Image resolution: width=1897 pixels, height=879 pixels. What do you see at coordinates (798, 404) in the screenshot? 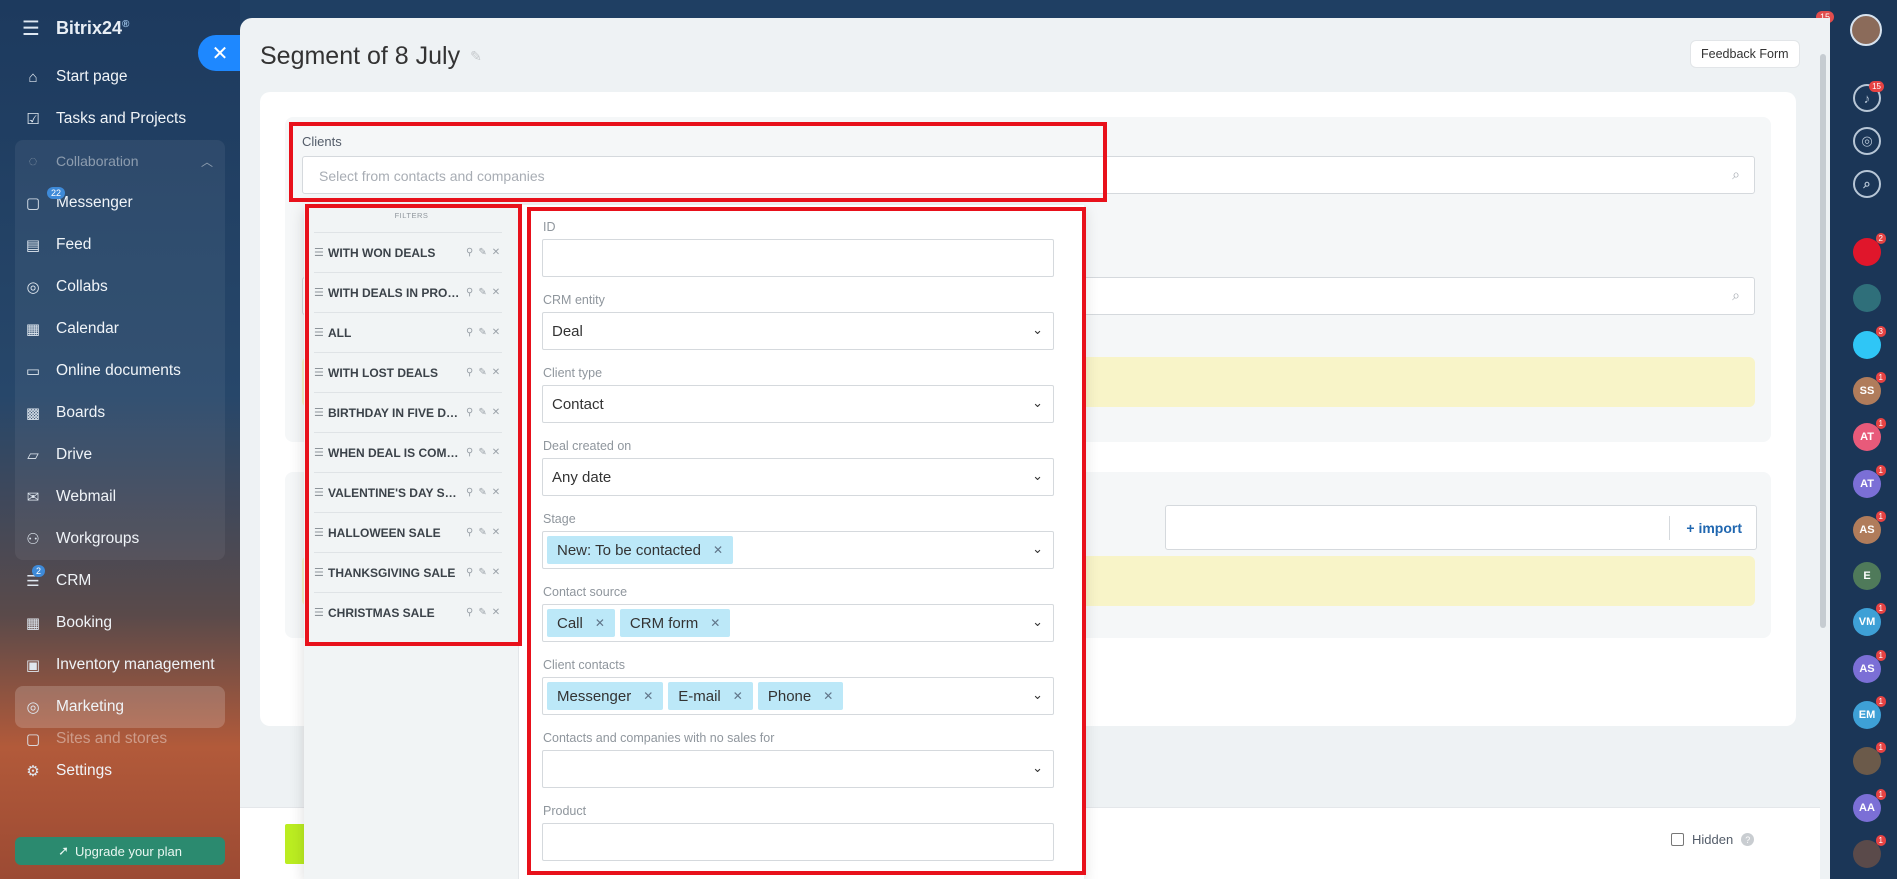
I see `client-type-select: Contact ⌄` at bounding box center [798, 404].